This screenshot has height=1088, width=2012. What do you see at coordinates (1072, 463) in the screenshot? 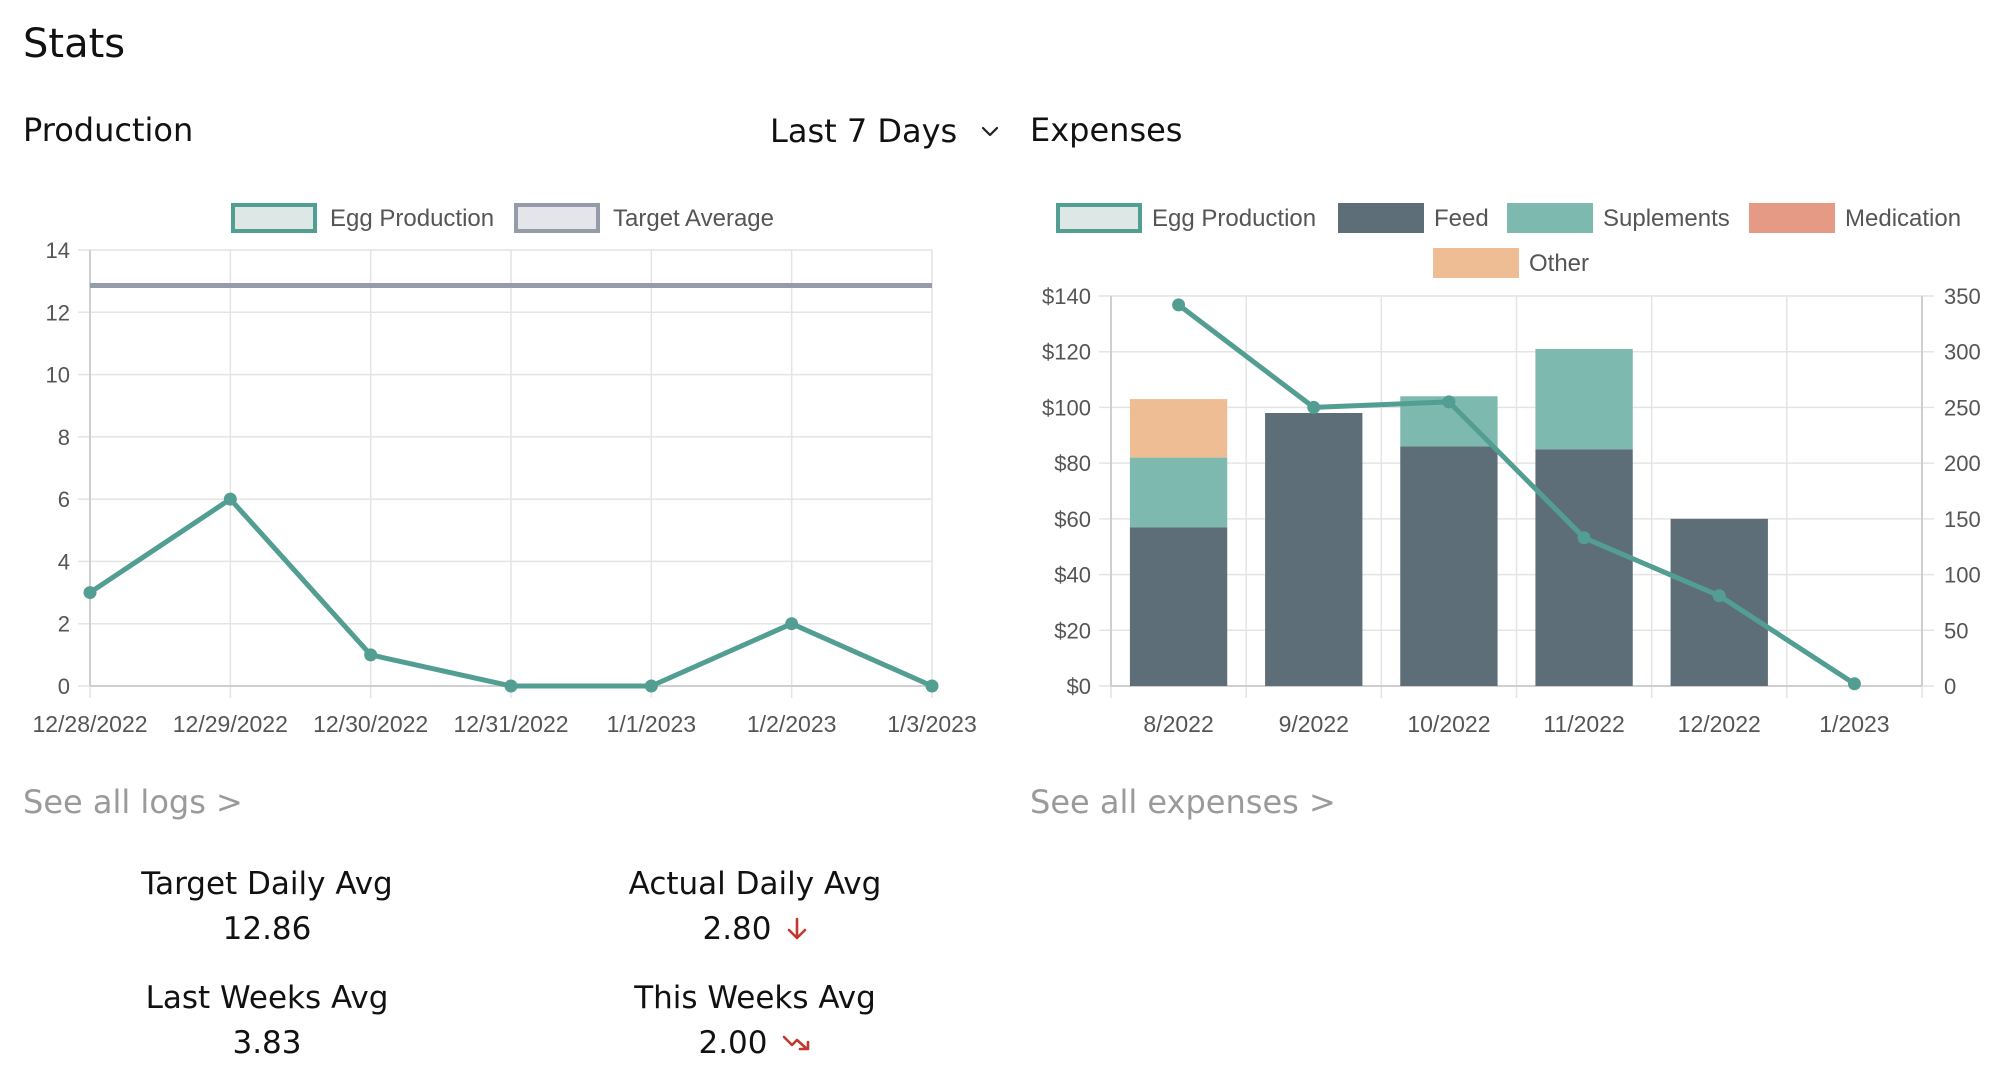
I see `y-tick-label: $80` at bounding box center [1072, 463].